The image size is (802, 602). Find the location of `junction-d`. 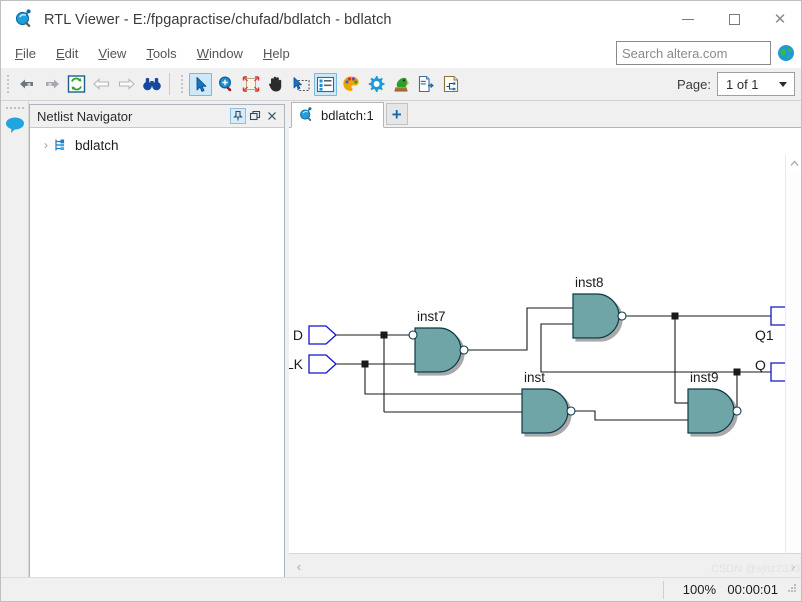

junction-d is located at coordinates (384, 335).